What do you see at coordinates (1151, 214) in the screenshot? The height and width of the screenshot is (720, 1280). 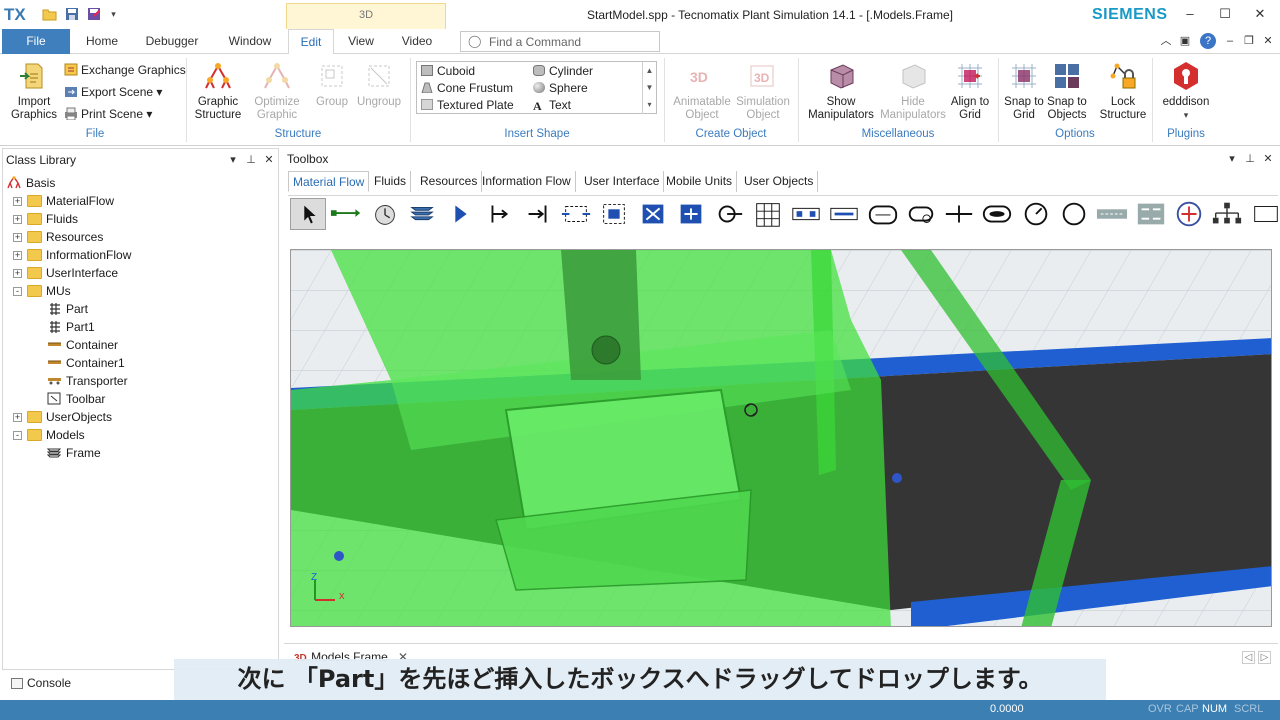 I see `flowcontrol-icon` at bounding box center [1151, 214].